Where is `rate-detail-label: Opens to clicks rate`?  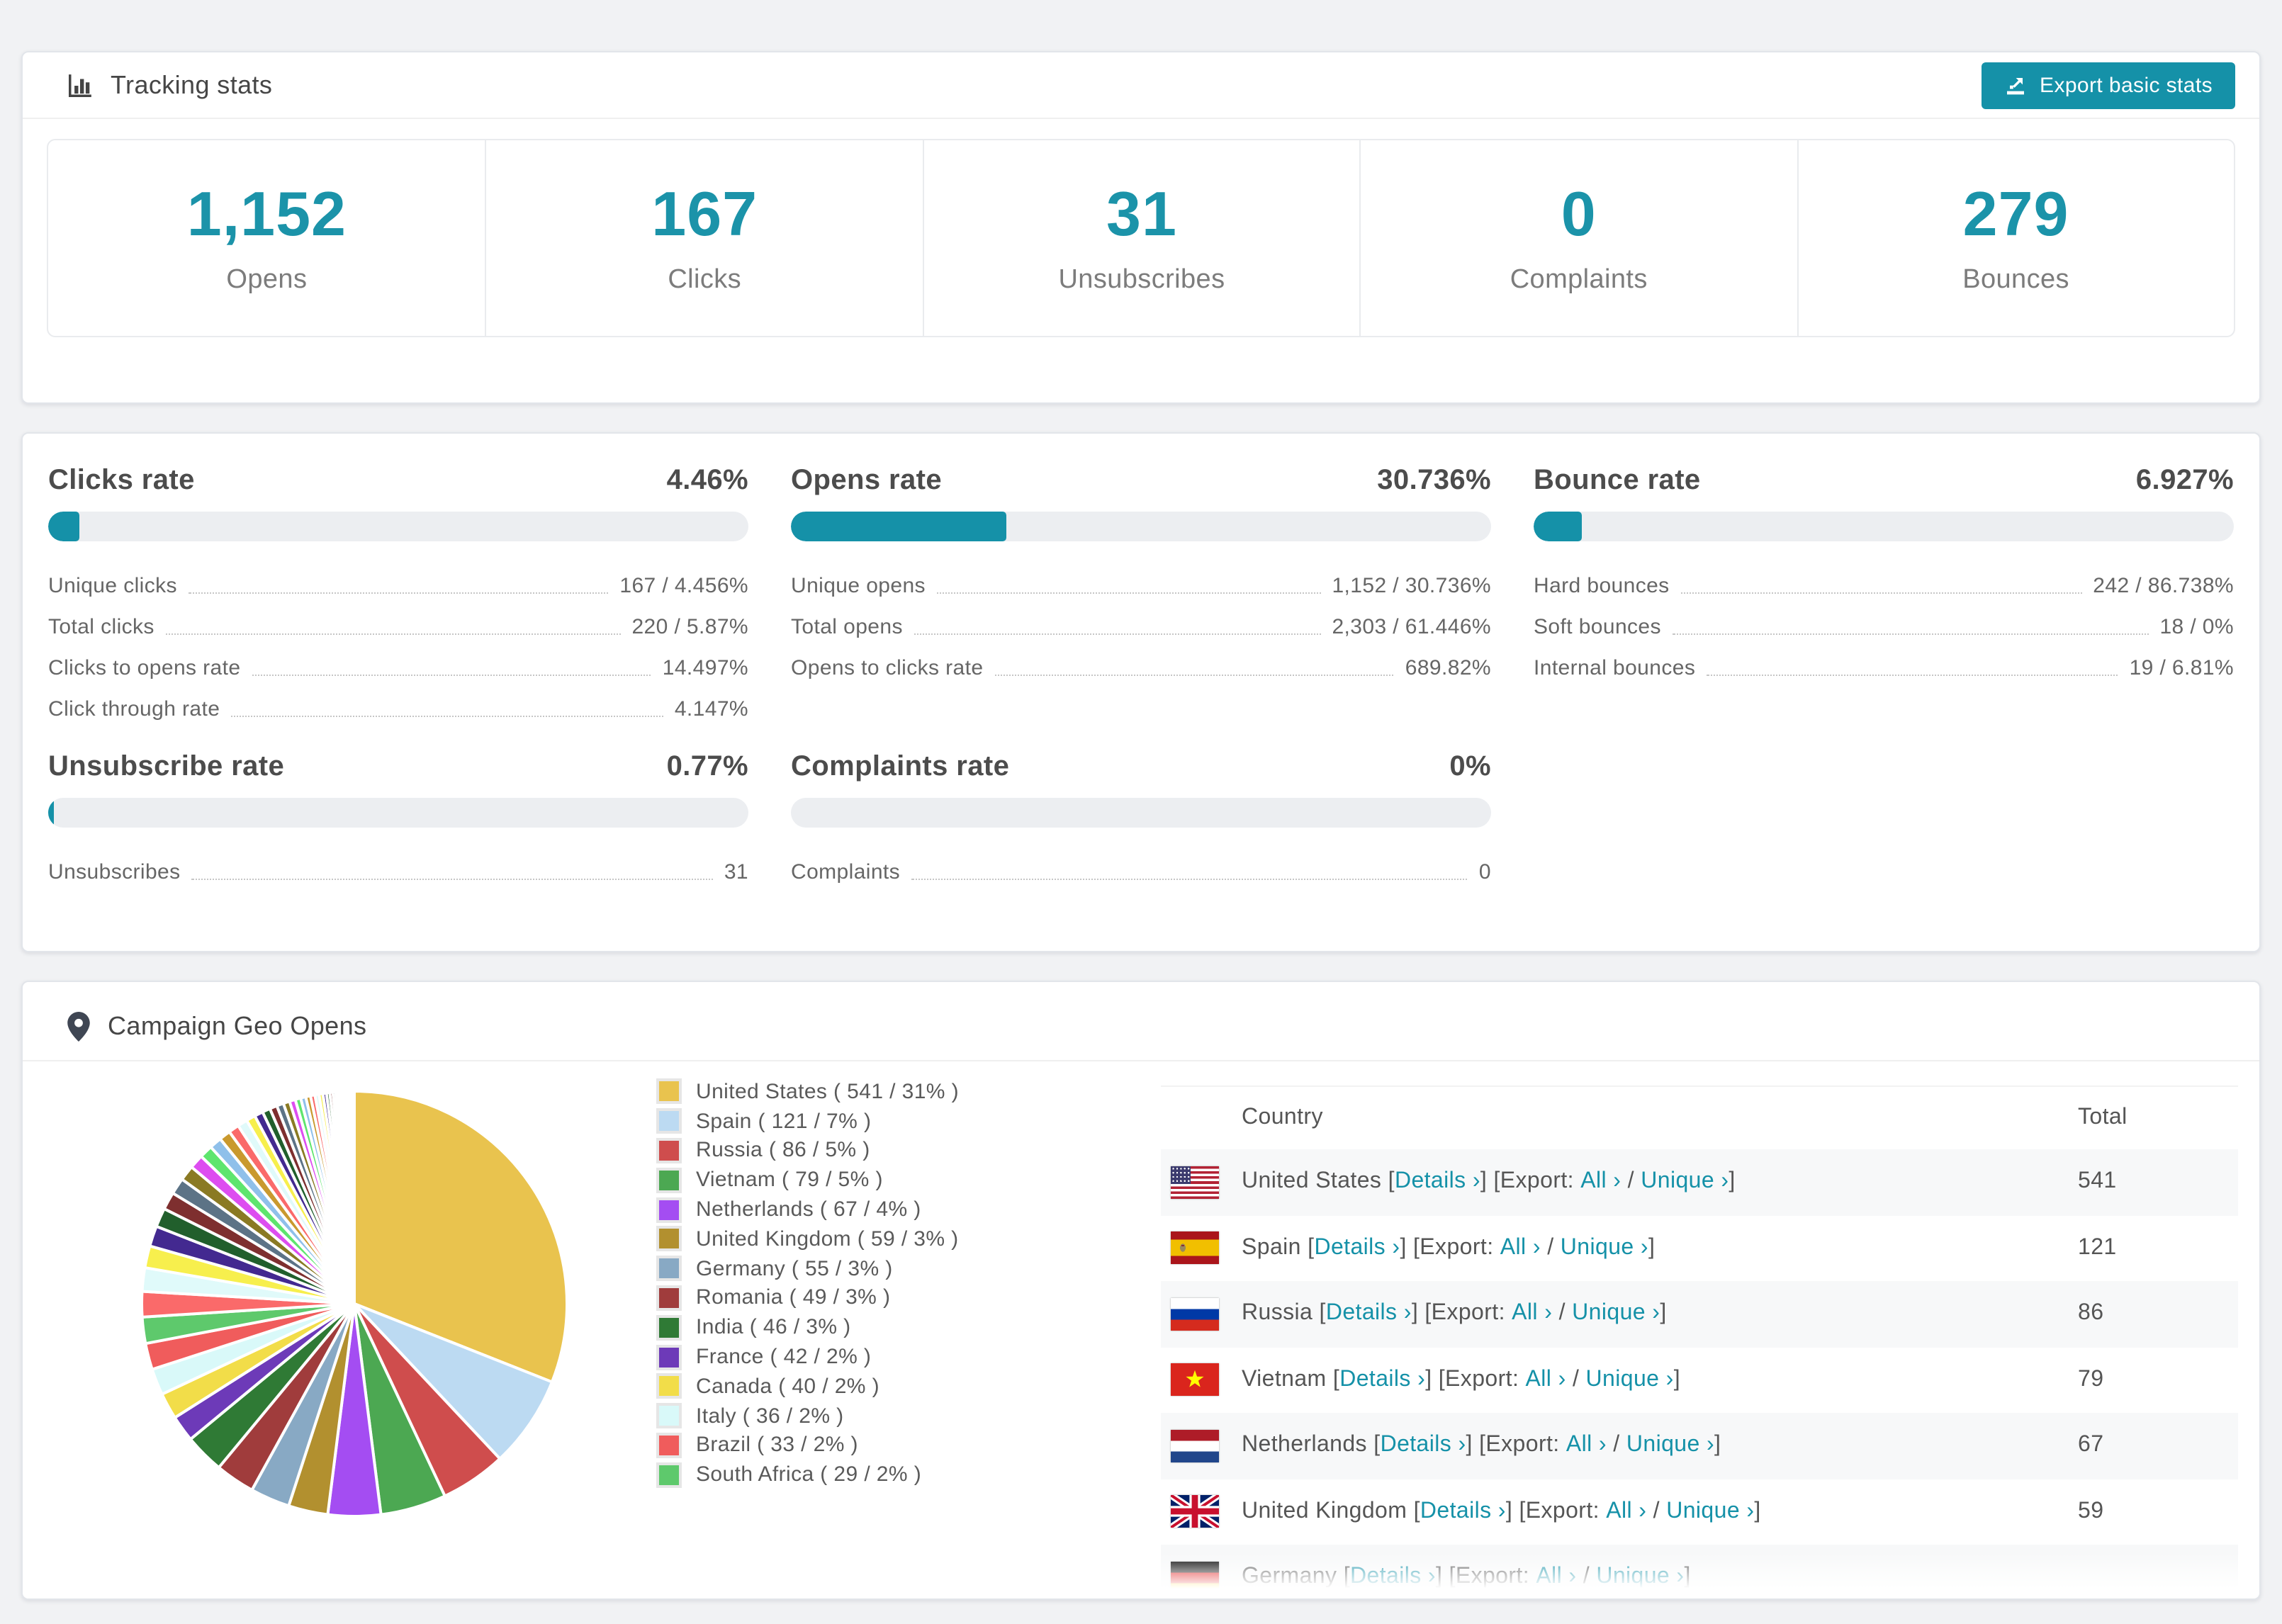 rate-detail-label: Opens to clicks rate is located at coordinates (887, 668).